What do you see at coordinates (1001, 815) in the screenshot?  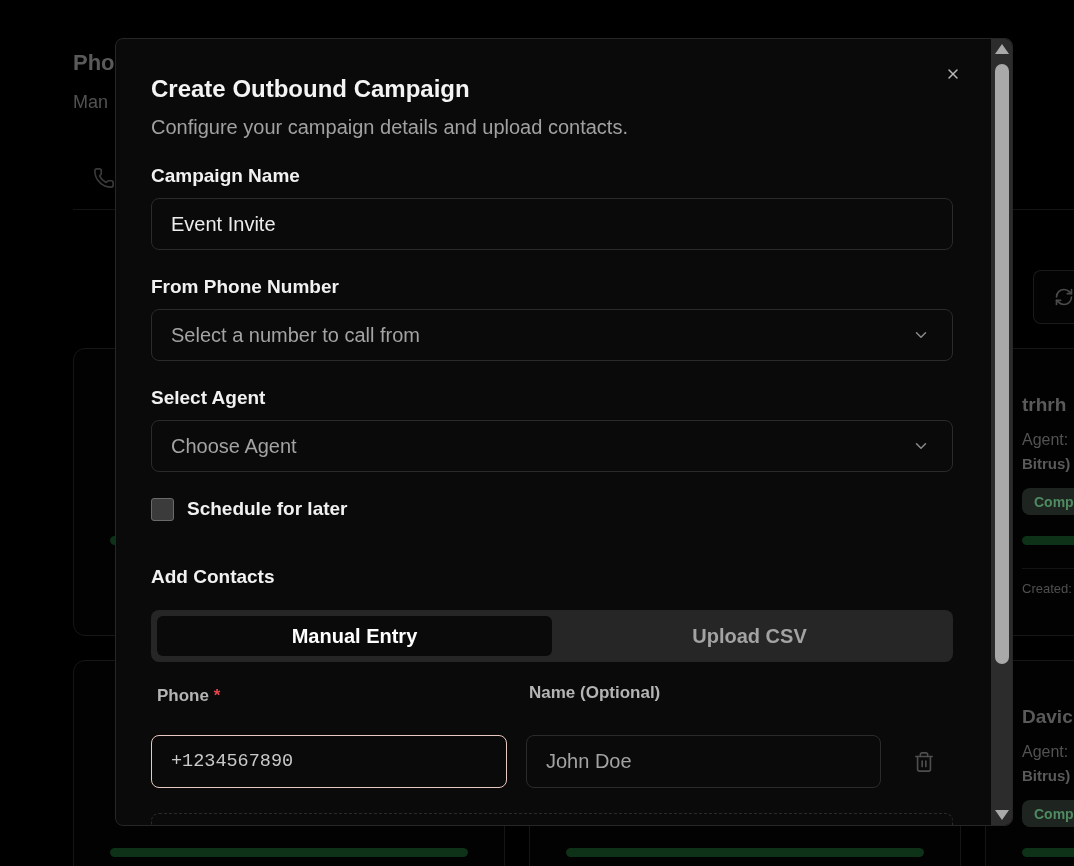 I see `scroll-down-icon` at bounding box center [1001, 815].